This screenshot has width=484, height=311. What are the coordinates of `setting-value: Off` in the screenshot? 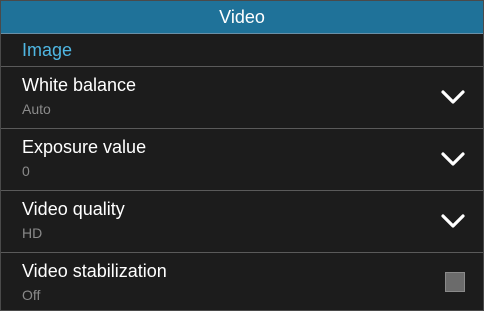 It's located at (31, 295).